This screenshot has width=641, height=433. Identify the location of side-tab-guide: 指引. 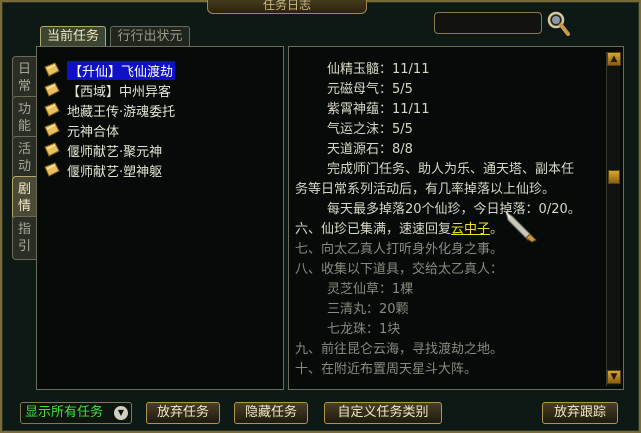
(24, 238).